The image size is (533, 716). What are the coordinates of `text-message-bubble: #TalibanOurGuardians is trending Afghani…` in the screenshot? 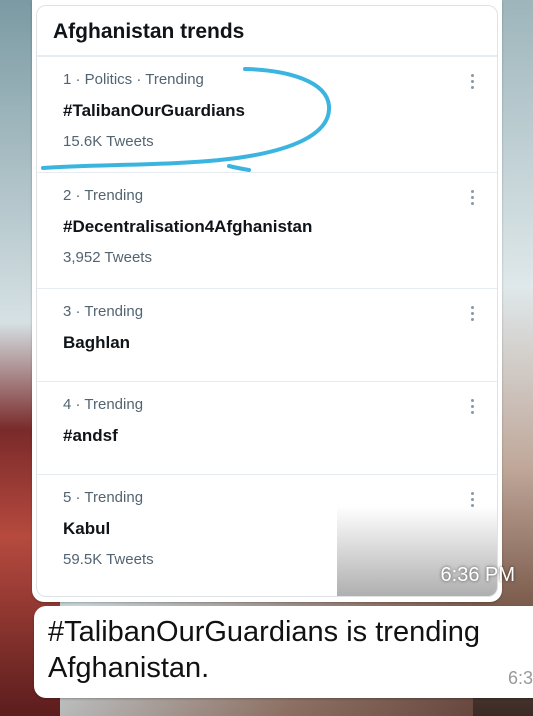 It's located at (283, 652).